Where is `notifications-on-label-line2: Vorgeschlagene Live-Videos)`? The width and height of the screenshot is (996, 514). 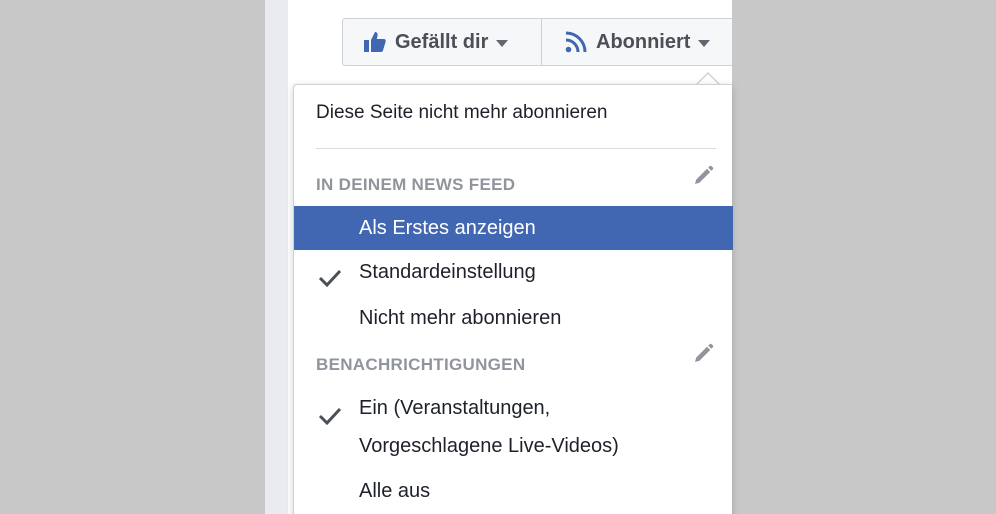 notifications-on-label-line2: Vorgeschlagene Live-Videos) is located at coordinates (489, 446).